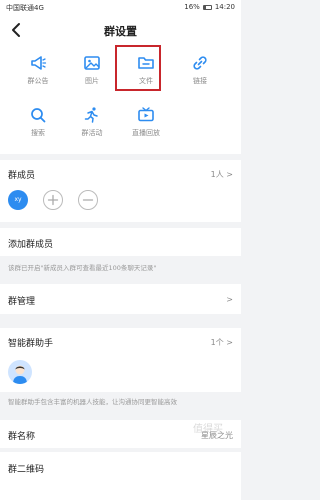  What do you see at coordinates (120, 360) in the screenshot?
I see `assistant-section: 智能群助手 1个 >` at bounding box center [120, 360].